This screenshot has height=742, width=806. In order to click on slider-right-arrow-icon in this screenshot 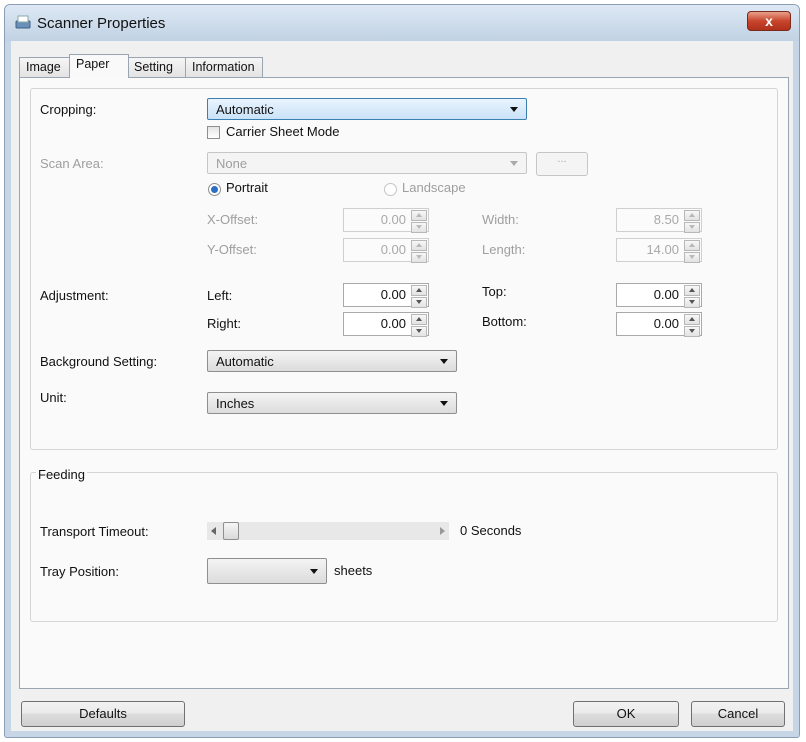, I will do `click(442, 531)`.